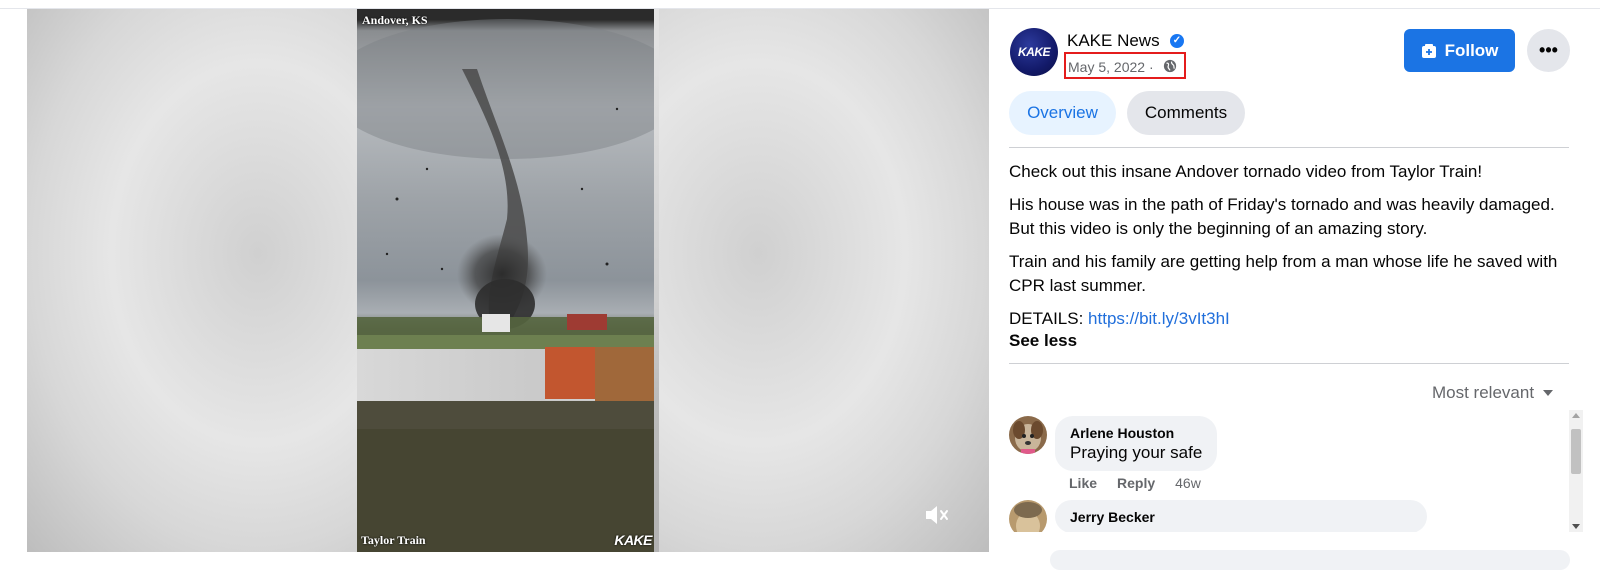 This screenshot has height=570, width=1600. I want to click on comment-bubble: Jerry Becker, so click(1241, 516).